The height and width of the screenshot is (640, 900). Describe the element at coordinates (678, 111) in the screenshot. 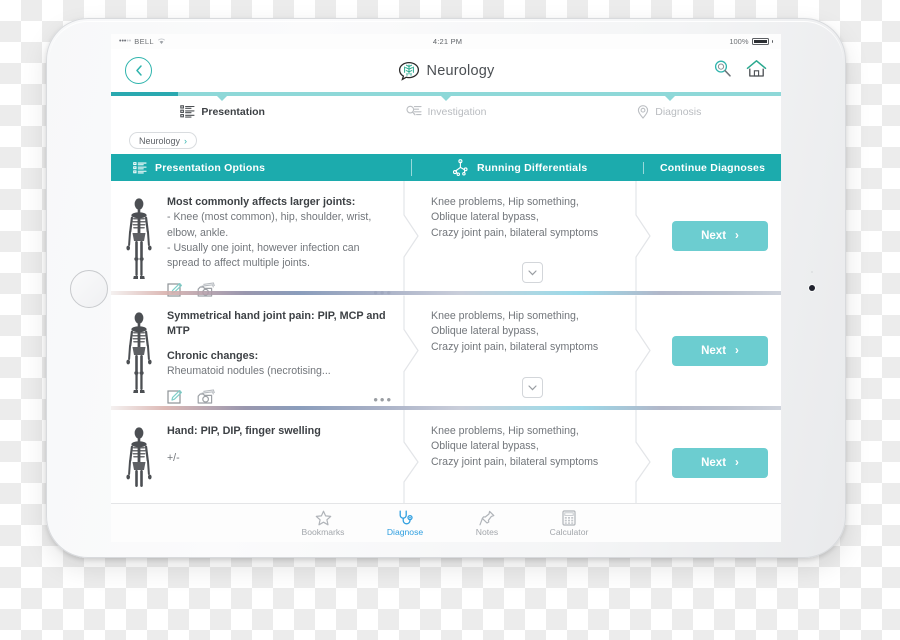

I see `section-tab-label: Diagnosis` at that location.